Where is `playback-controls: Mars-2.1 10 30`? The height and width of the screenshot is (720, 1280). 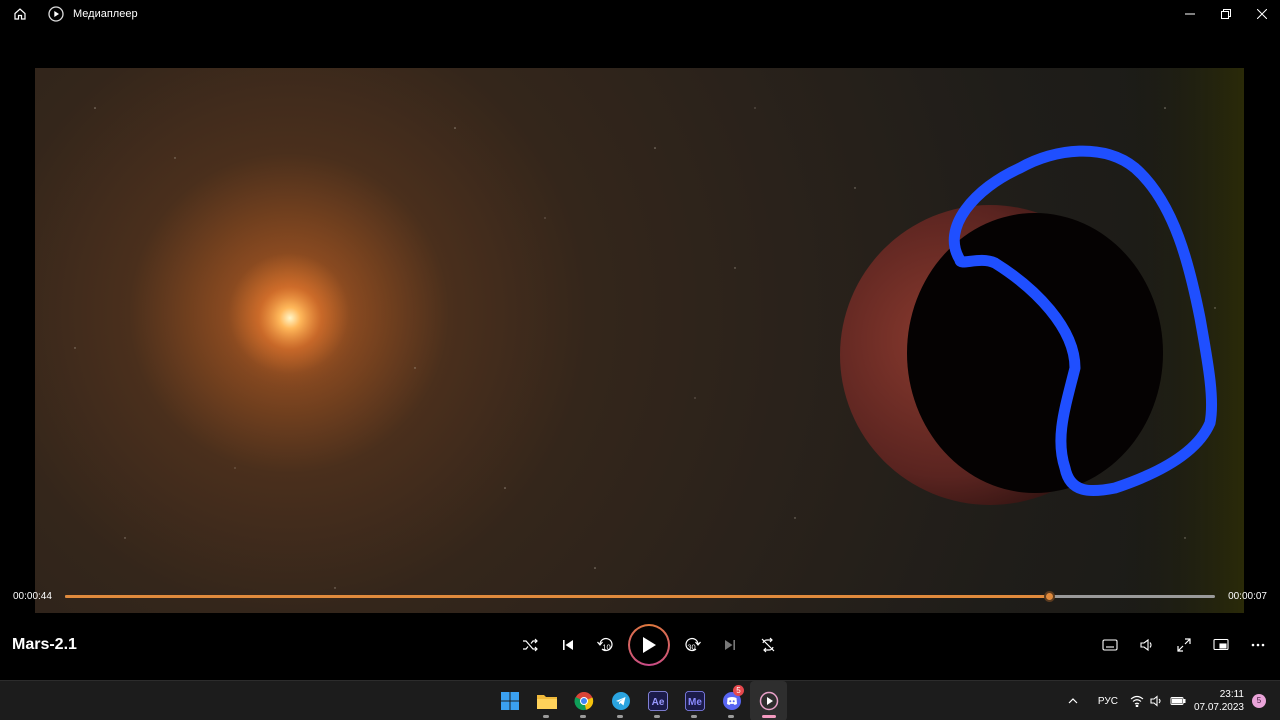 playback-controls: Mars-2.1 10 30 is located at coordinates (640, 646).